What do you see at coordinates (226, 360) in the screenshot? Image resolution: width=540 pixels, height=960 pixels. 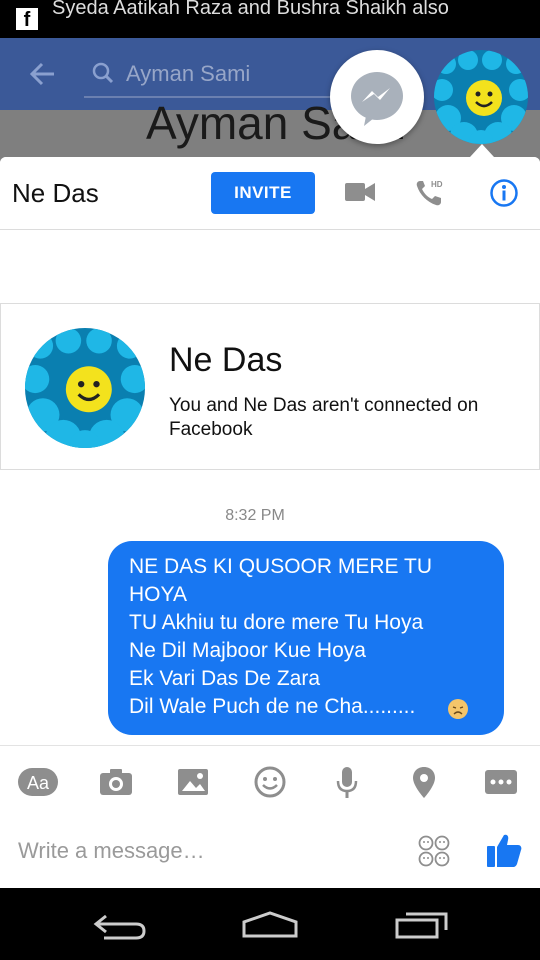 I see `profile-card-name: Ne Das` at bounding box center [226, 360].